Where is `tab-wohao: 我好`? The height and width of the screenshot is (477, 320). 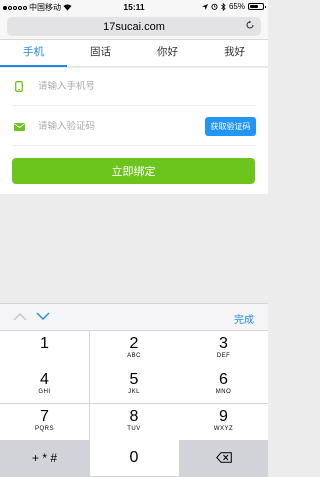 tab-wohao: 我好 is located at coordinates (234, 53).